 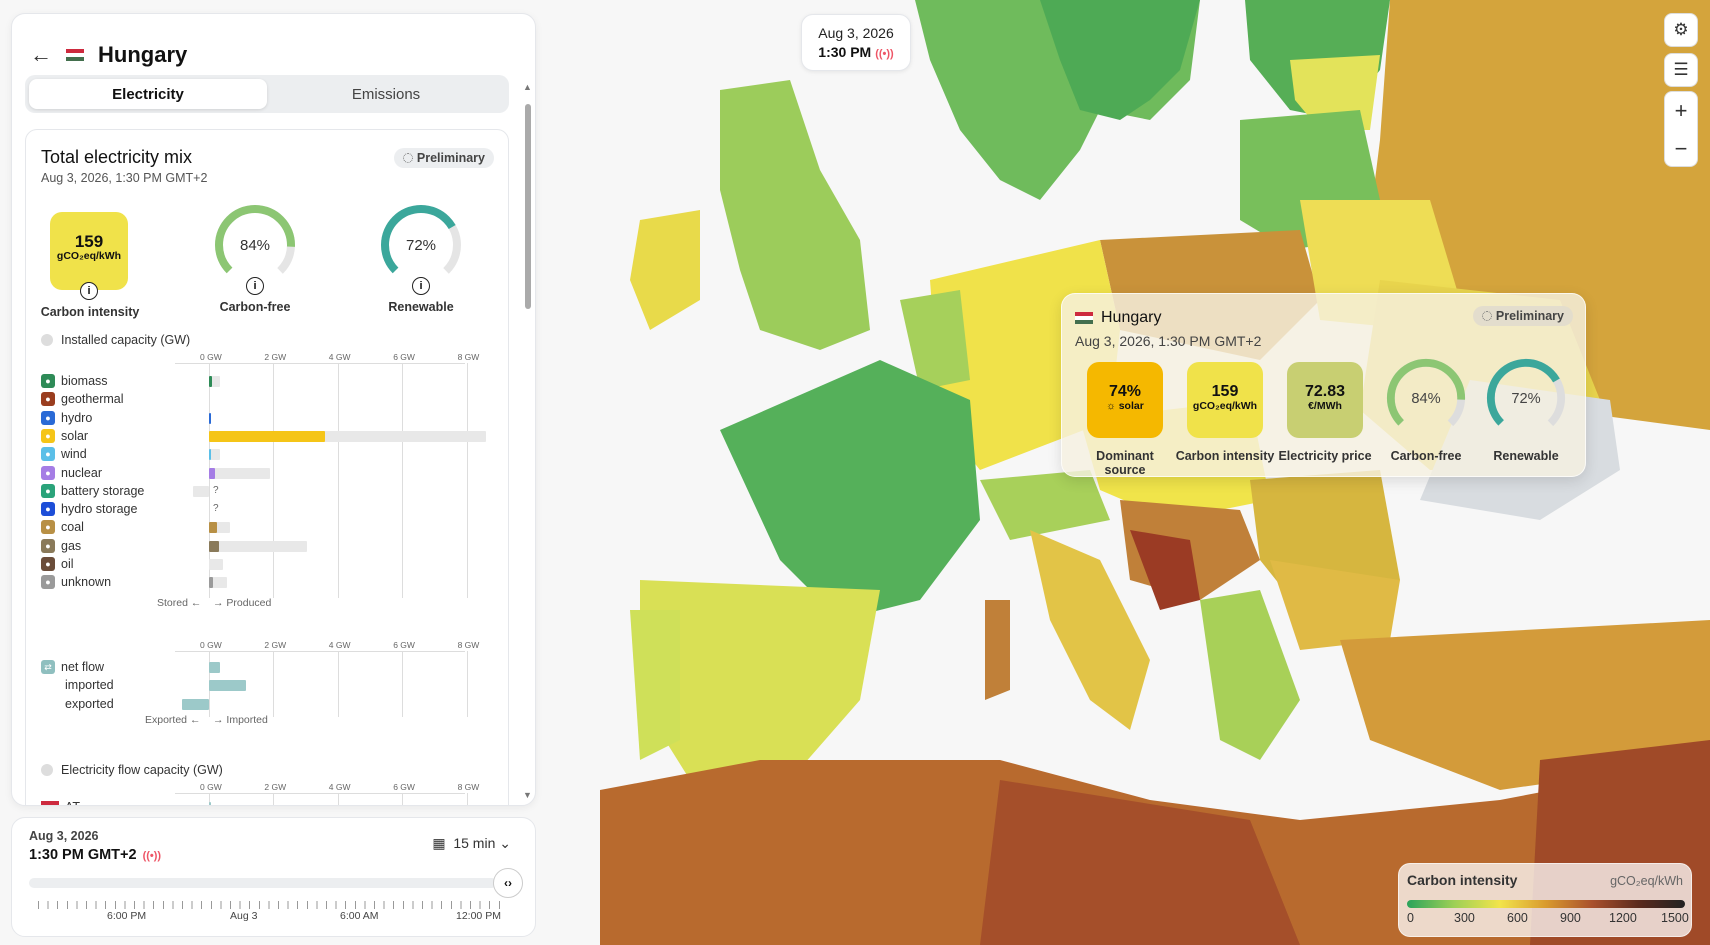 I want to click on stored-capacity-bar, so click(x=200, y=491).